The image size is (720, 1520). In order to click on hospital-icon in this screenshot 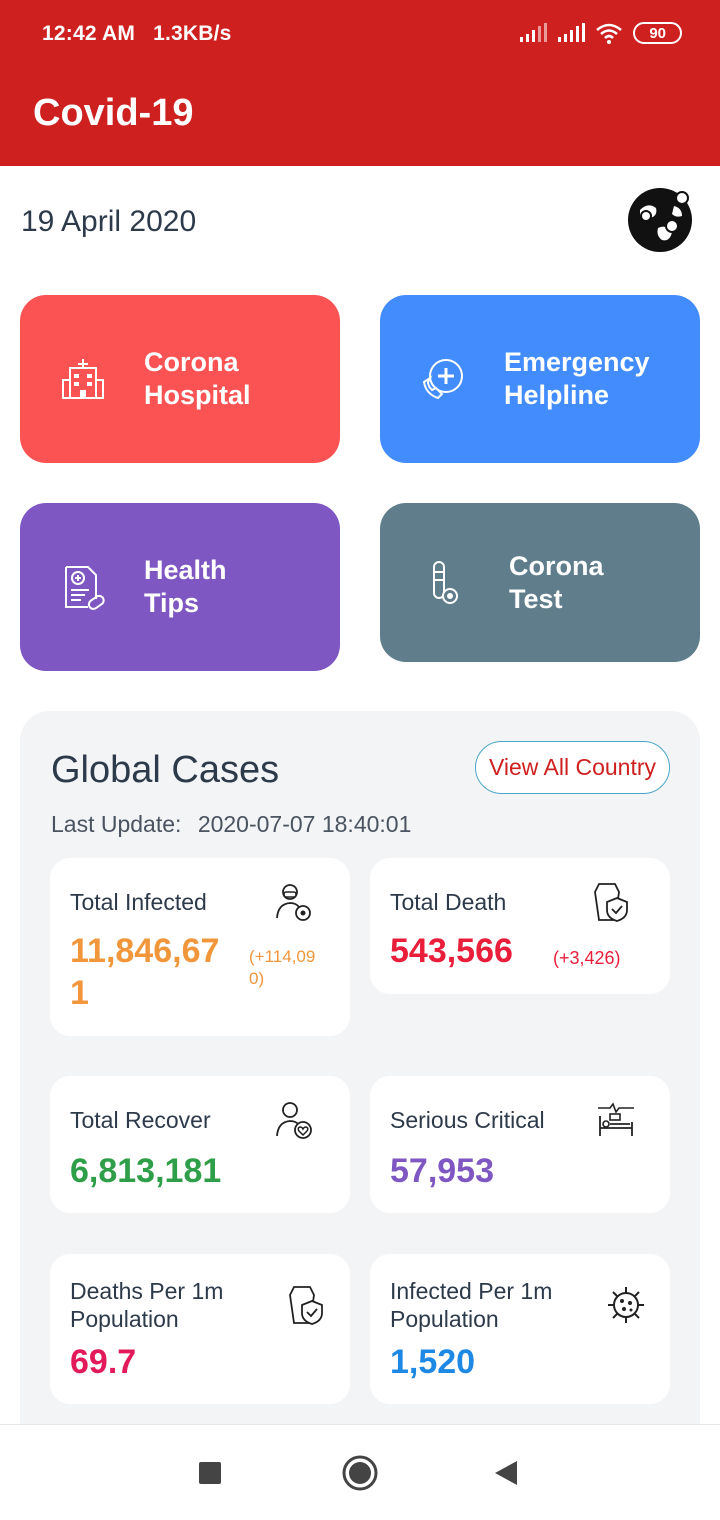, I will do `click(83, 379)`.